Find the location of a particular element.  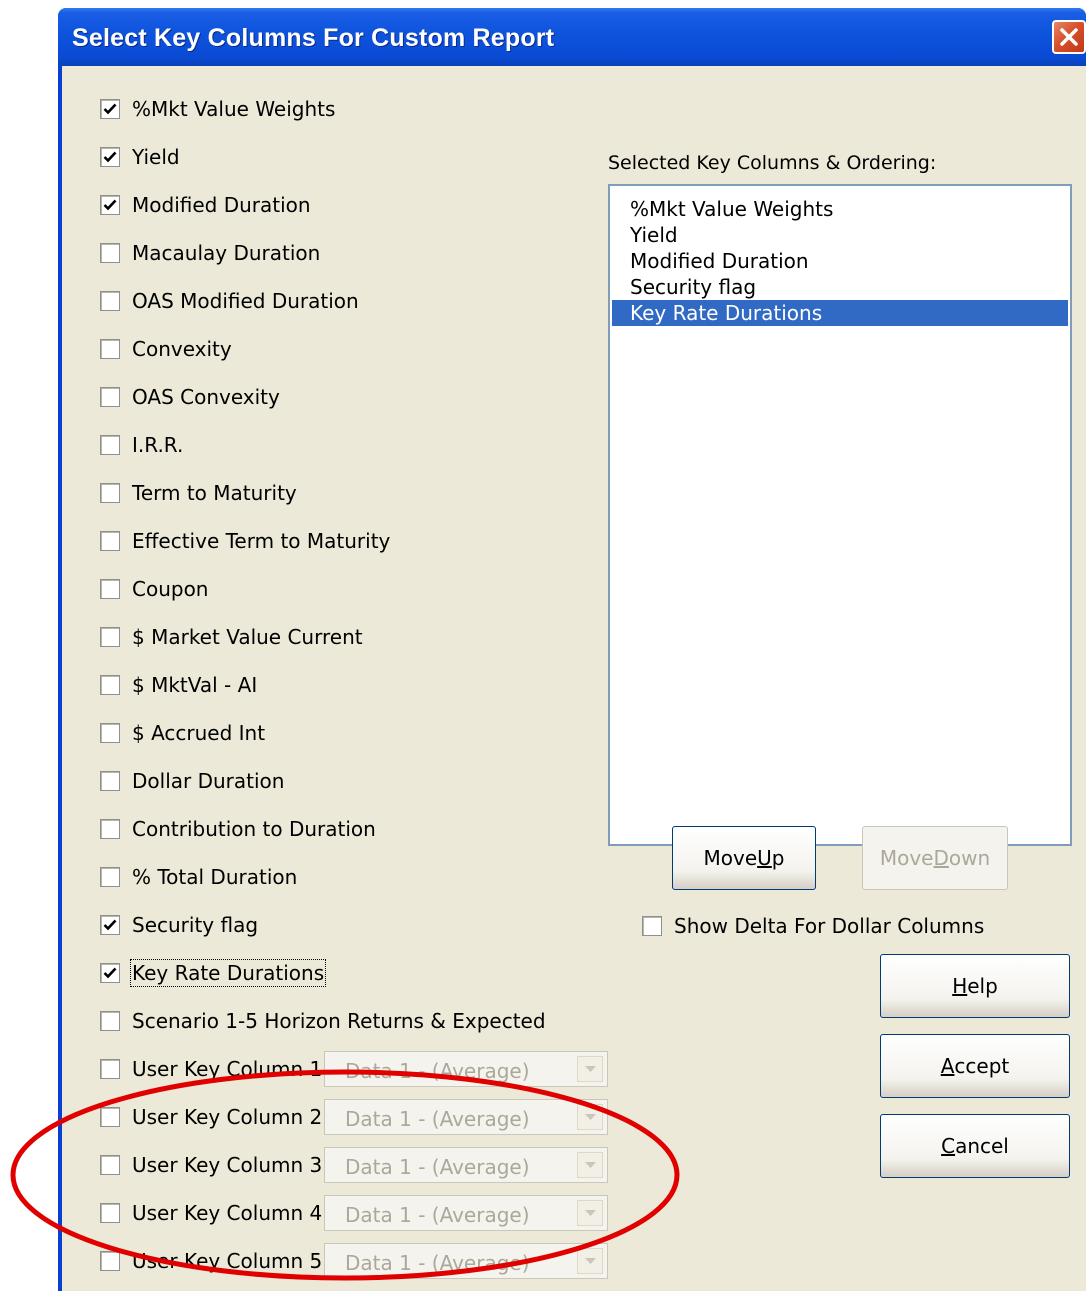

selected-column-item: Security flag is located at coordinates (840, 287).